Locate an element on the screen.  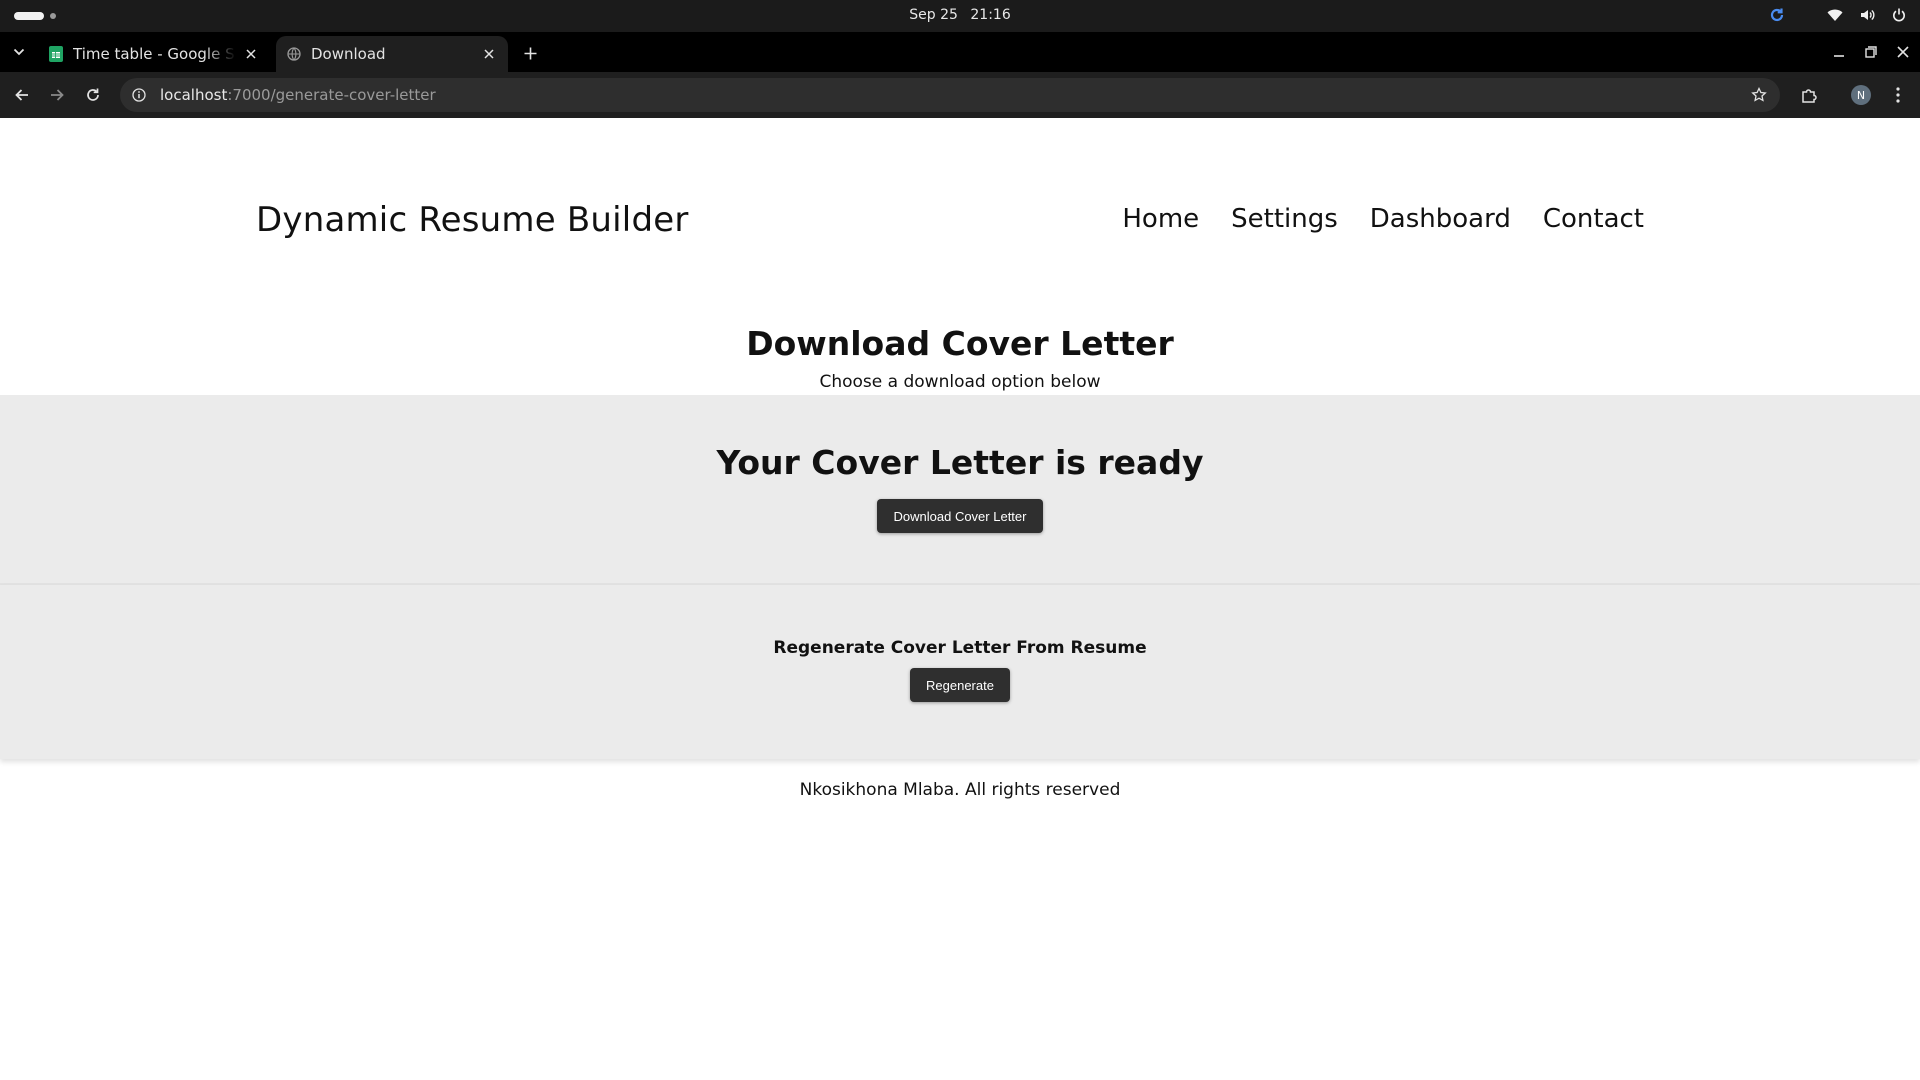
url-host: localhost is located at coordinates (194, 95).